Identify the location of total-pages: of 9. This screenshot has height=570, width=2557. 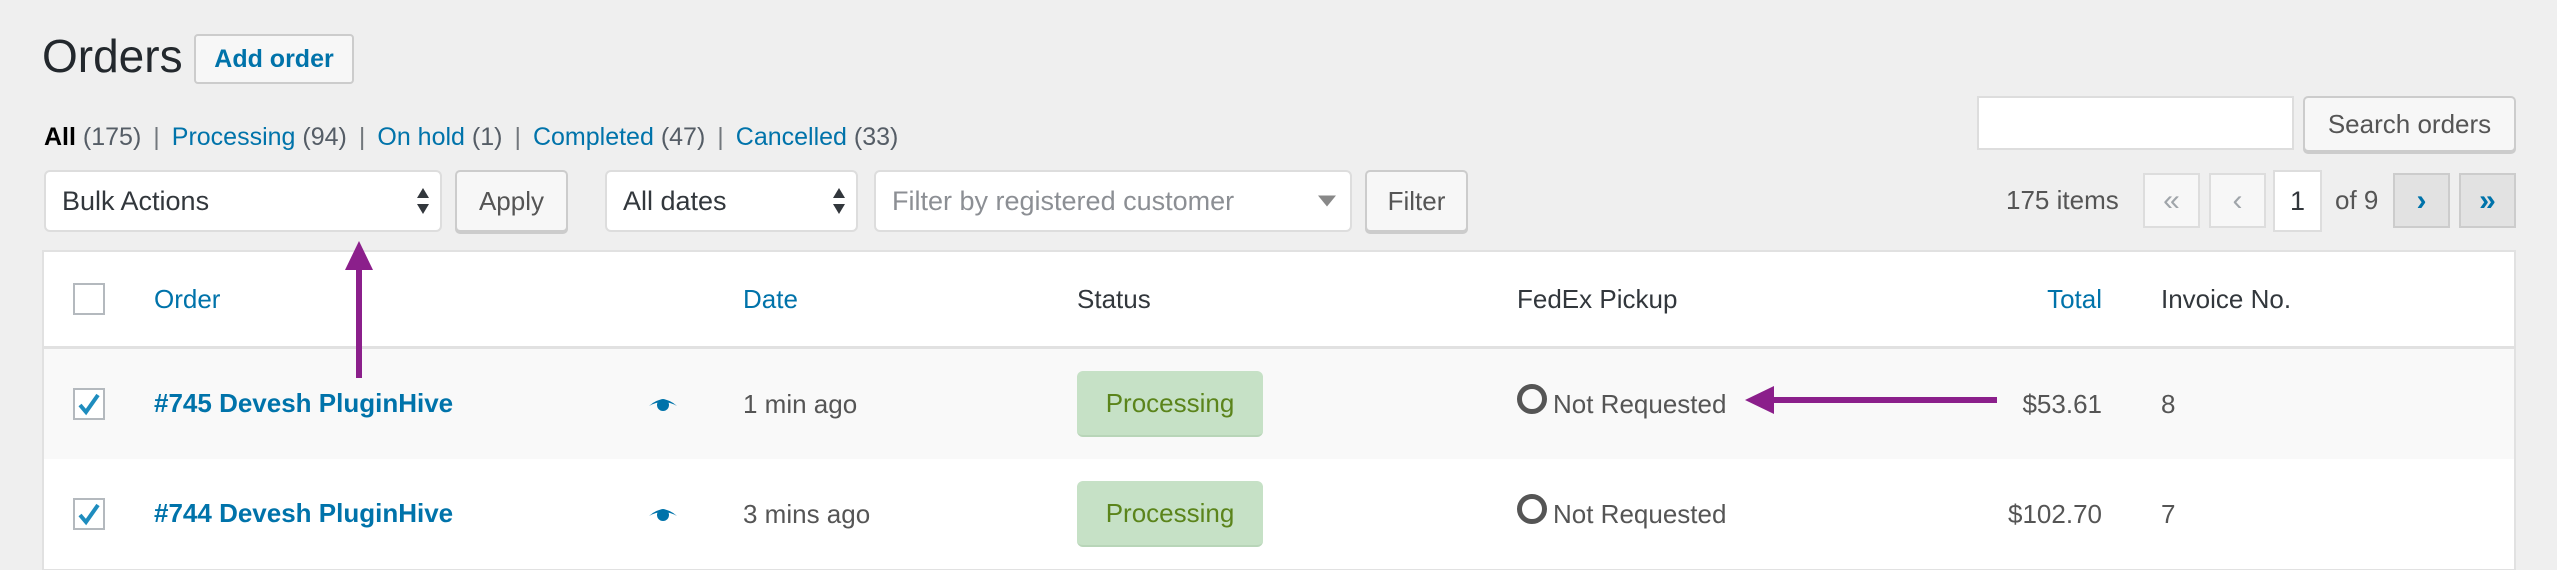
(2357, 200).